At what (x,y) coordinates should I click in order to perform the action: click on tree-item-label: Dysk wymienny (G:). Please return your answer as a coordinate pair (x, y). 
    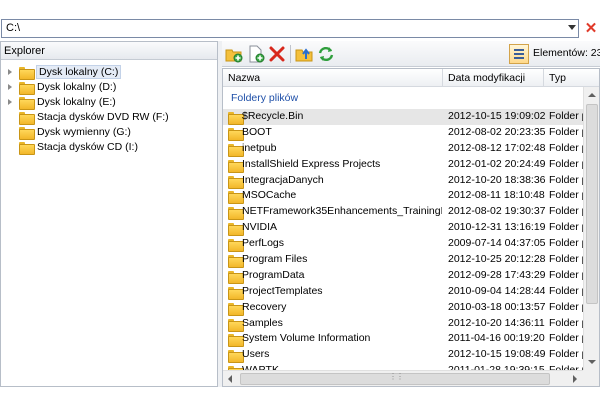
    Looking at the image, I should click on (84, 132).